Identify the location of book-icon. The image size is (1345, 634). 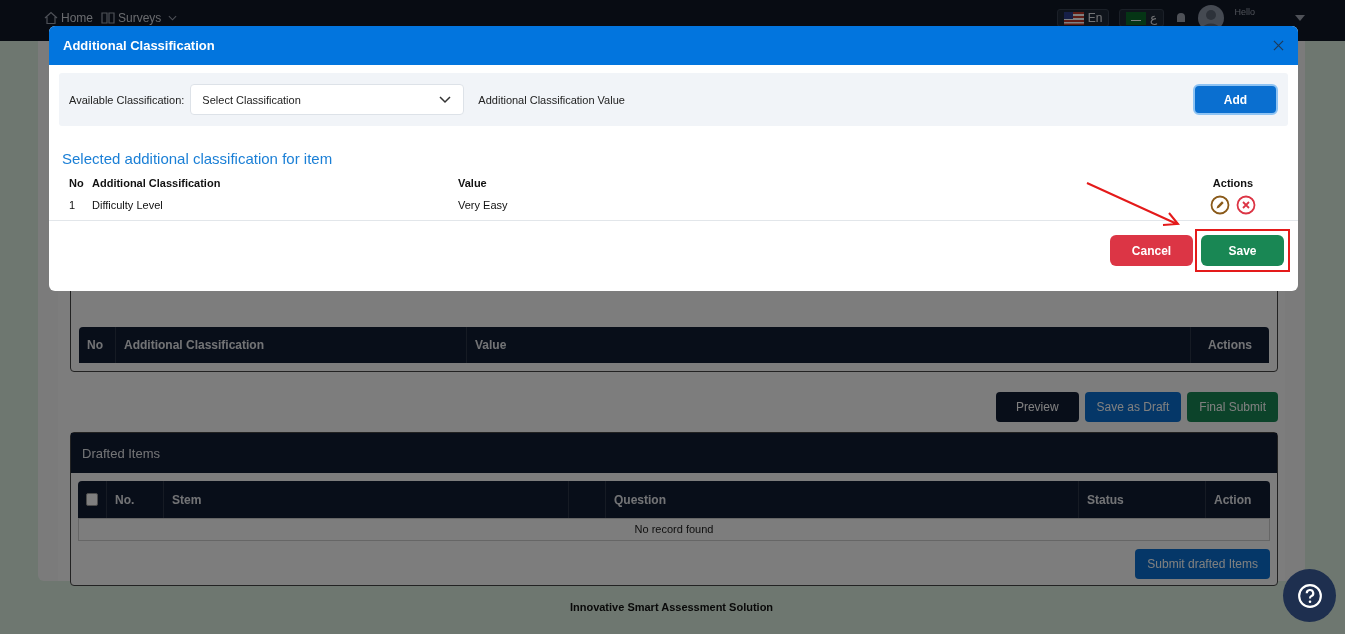
(108, 18).